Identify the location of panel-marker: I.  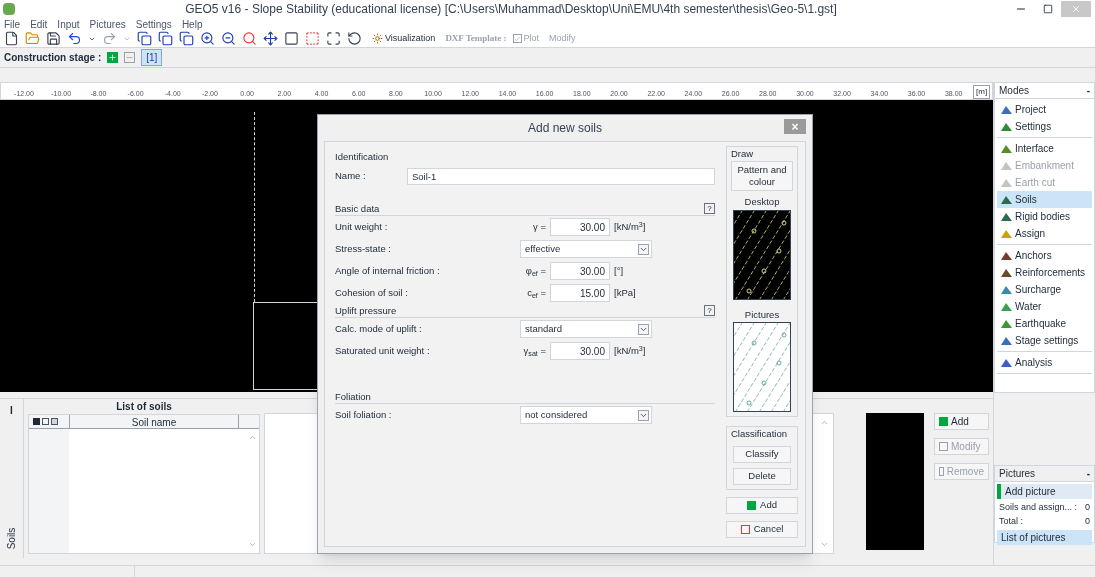
(11, 411).